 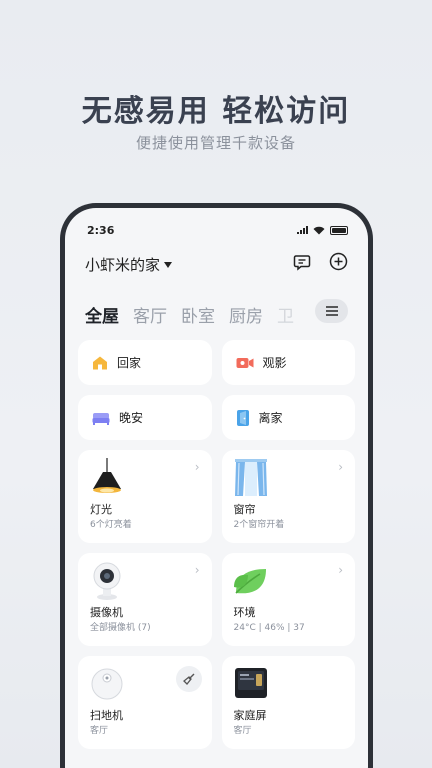 What do you see at coordinates (216, 314) in the screenshot?
I see `room-tabs: 全屋 客厅 卧室 厨房 卫` at bounding box center [216, 314].